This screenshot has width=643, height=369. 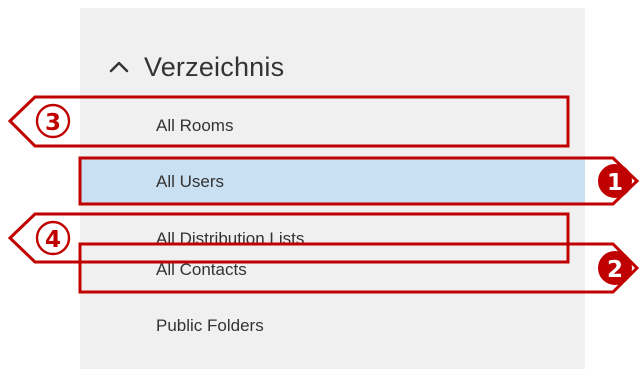 What do you see at coordinates (119, 67) in the screenshot?
I see `chevron-up-icon` at bounding box center [119, 67].